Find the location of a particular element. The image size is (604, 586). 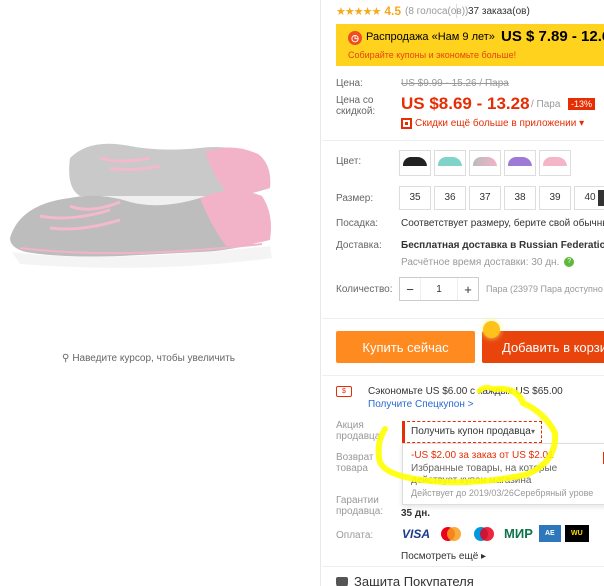

fit-label: Посадка: is located at coordinates (357, 223).